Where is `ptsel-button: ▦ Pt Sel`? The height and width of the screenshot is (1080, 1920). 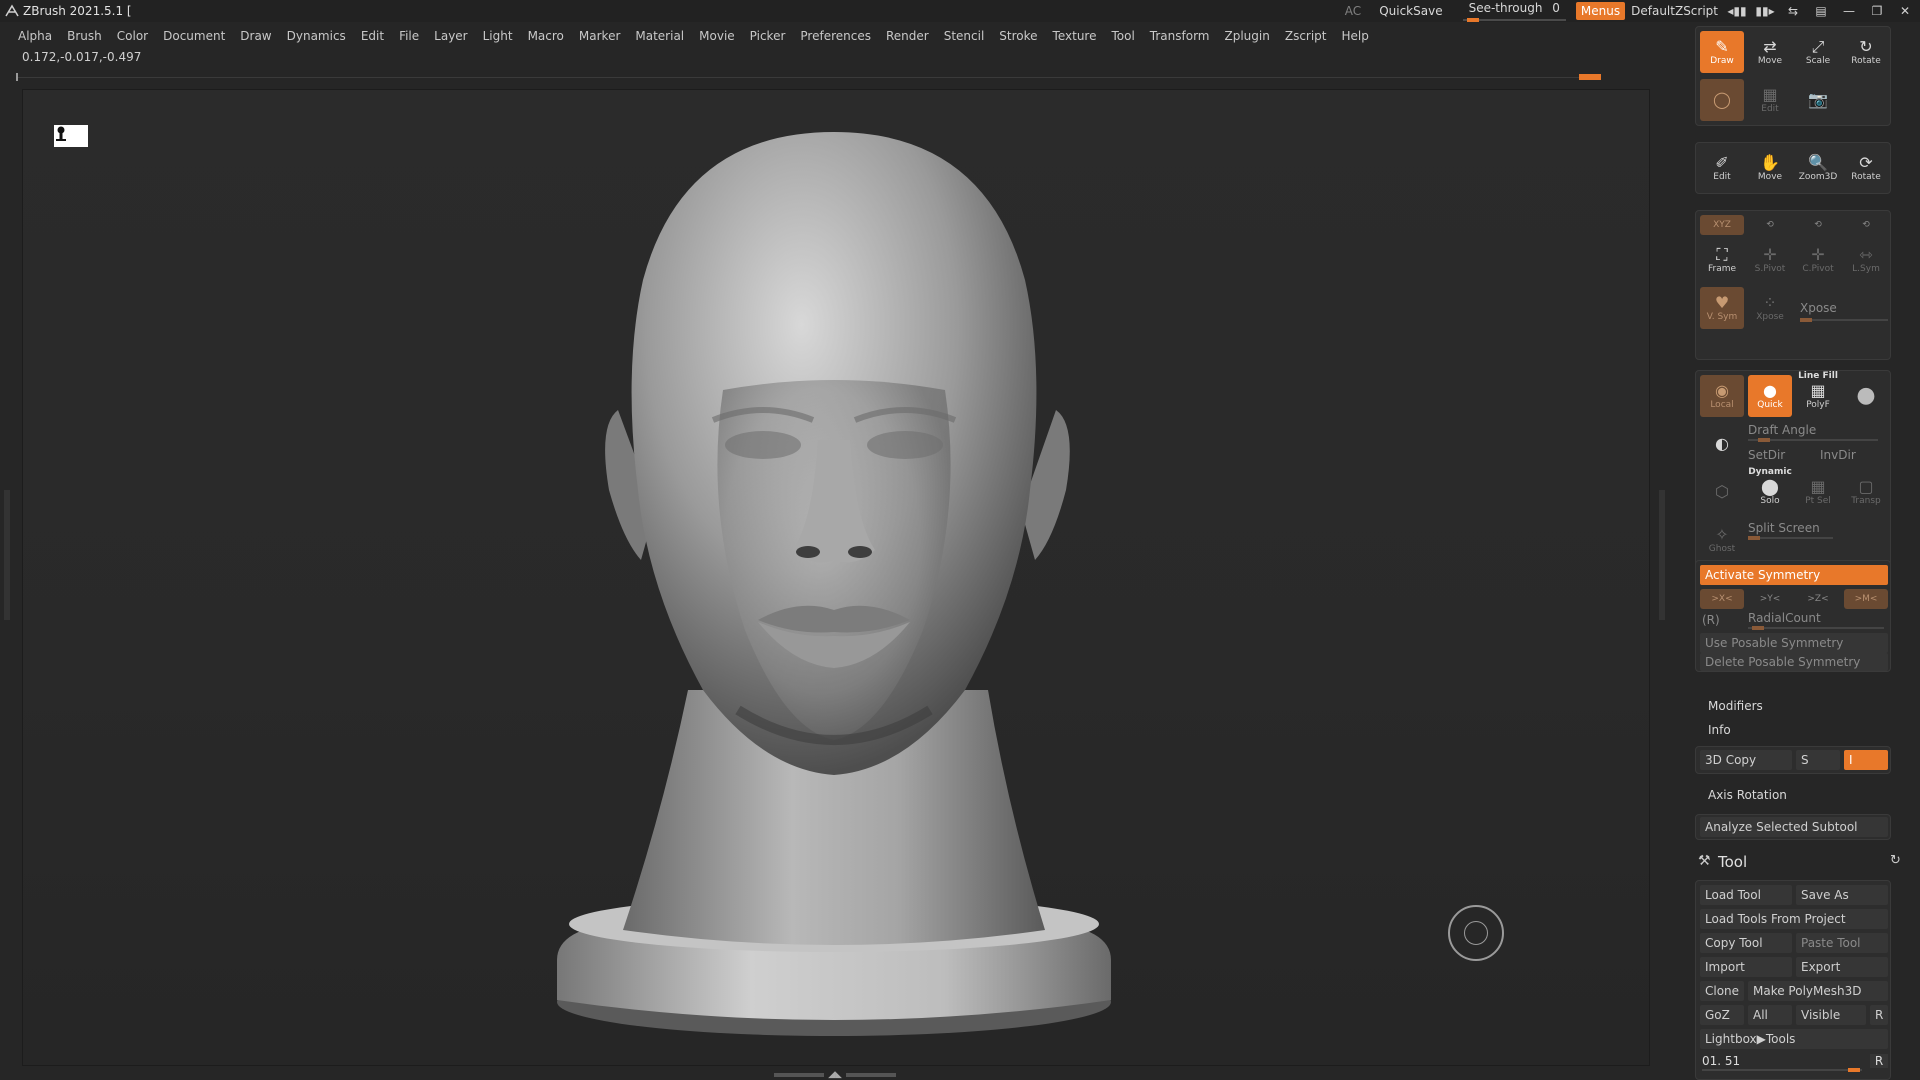
ptsel-button: ▦ Pt Sel is located at coordinates (1818, 492).